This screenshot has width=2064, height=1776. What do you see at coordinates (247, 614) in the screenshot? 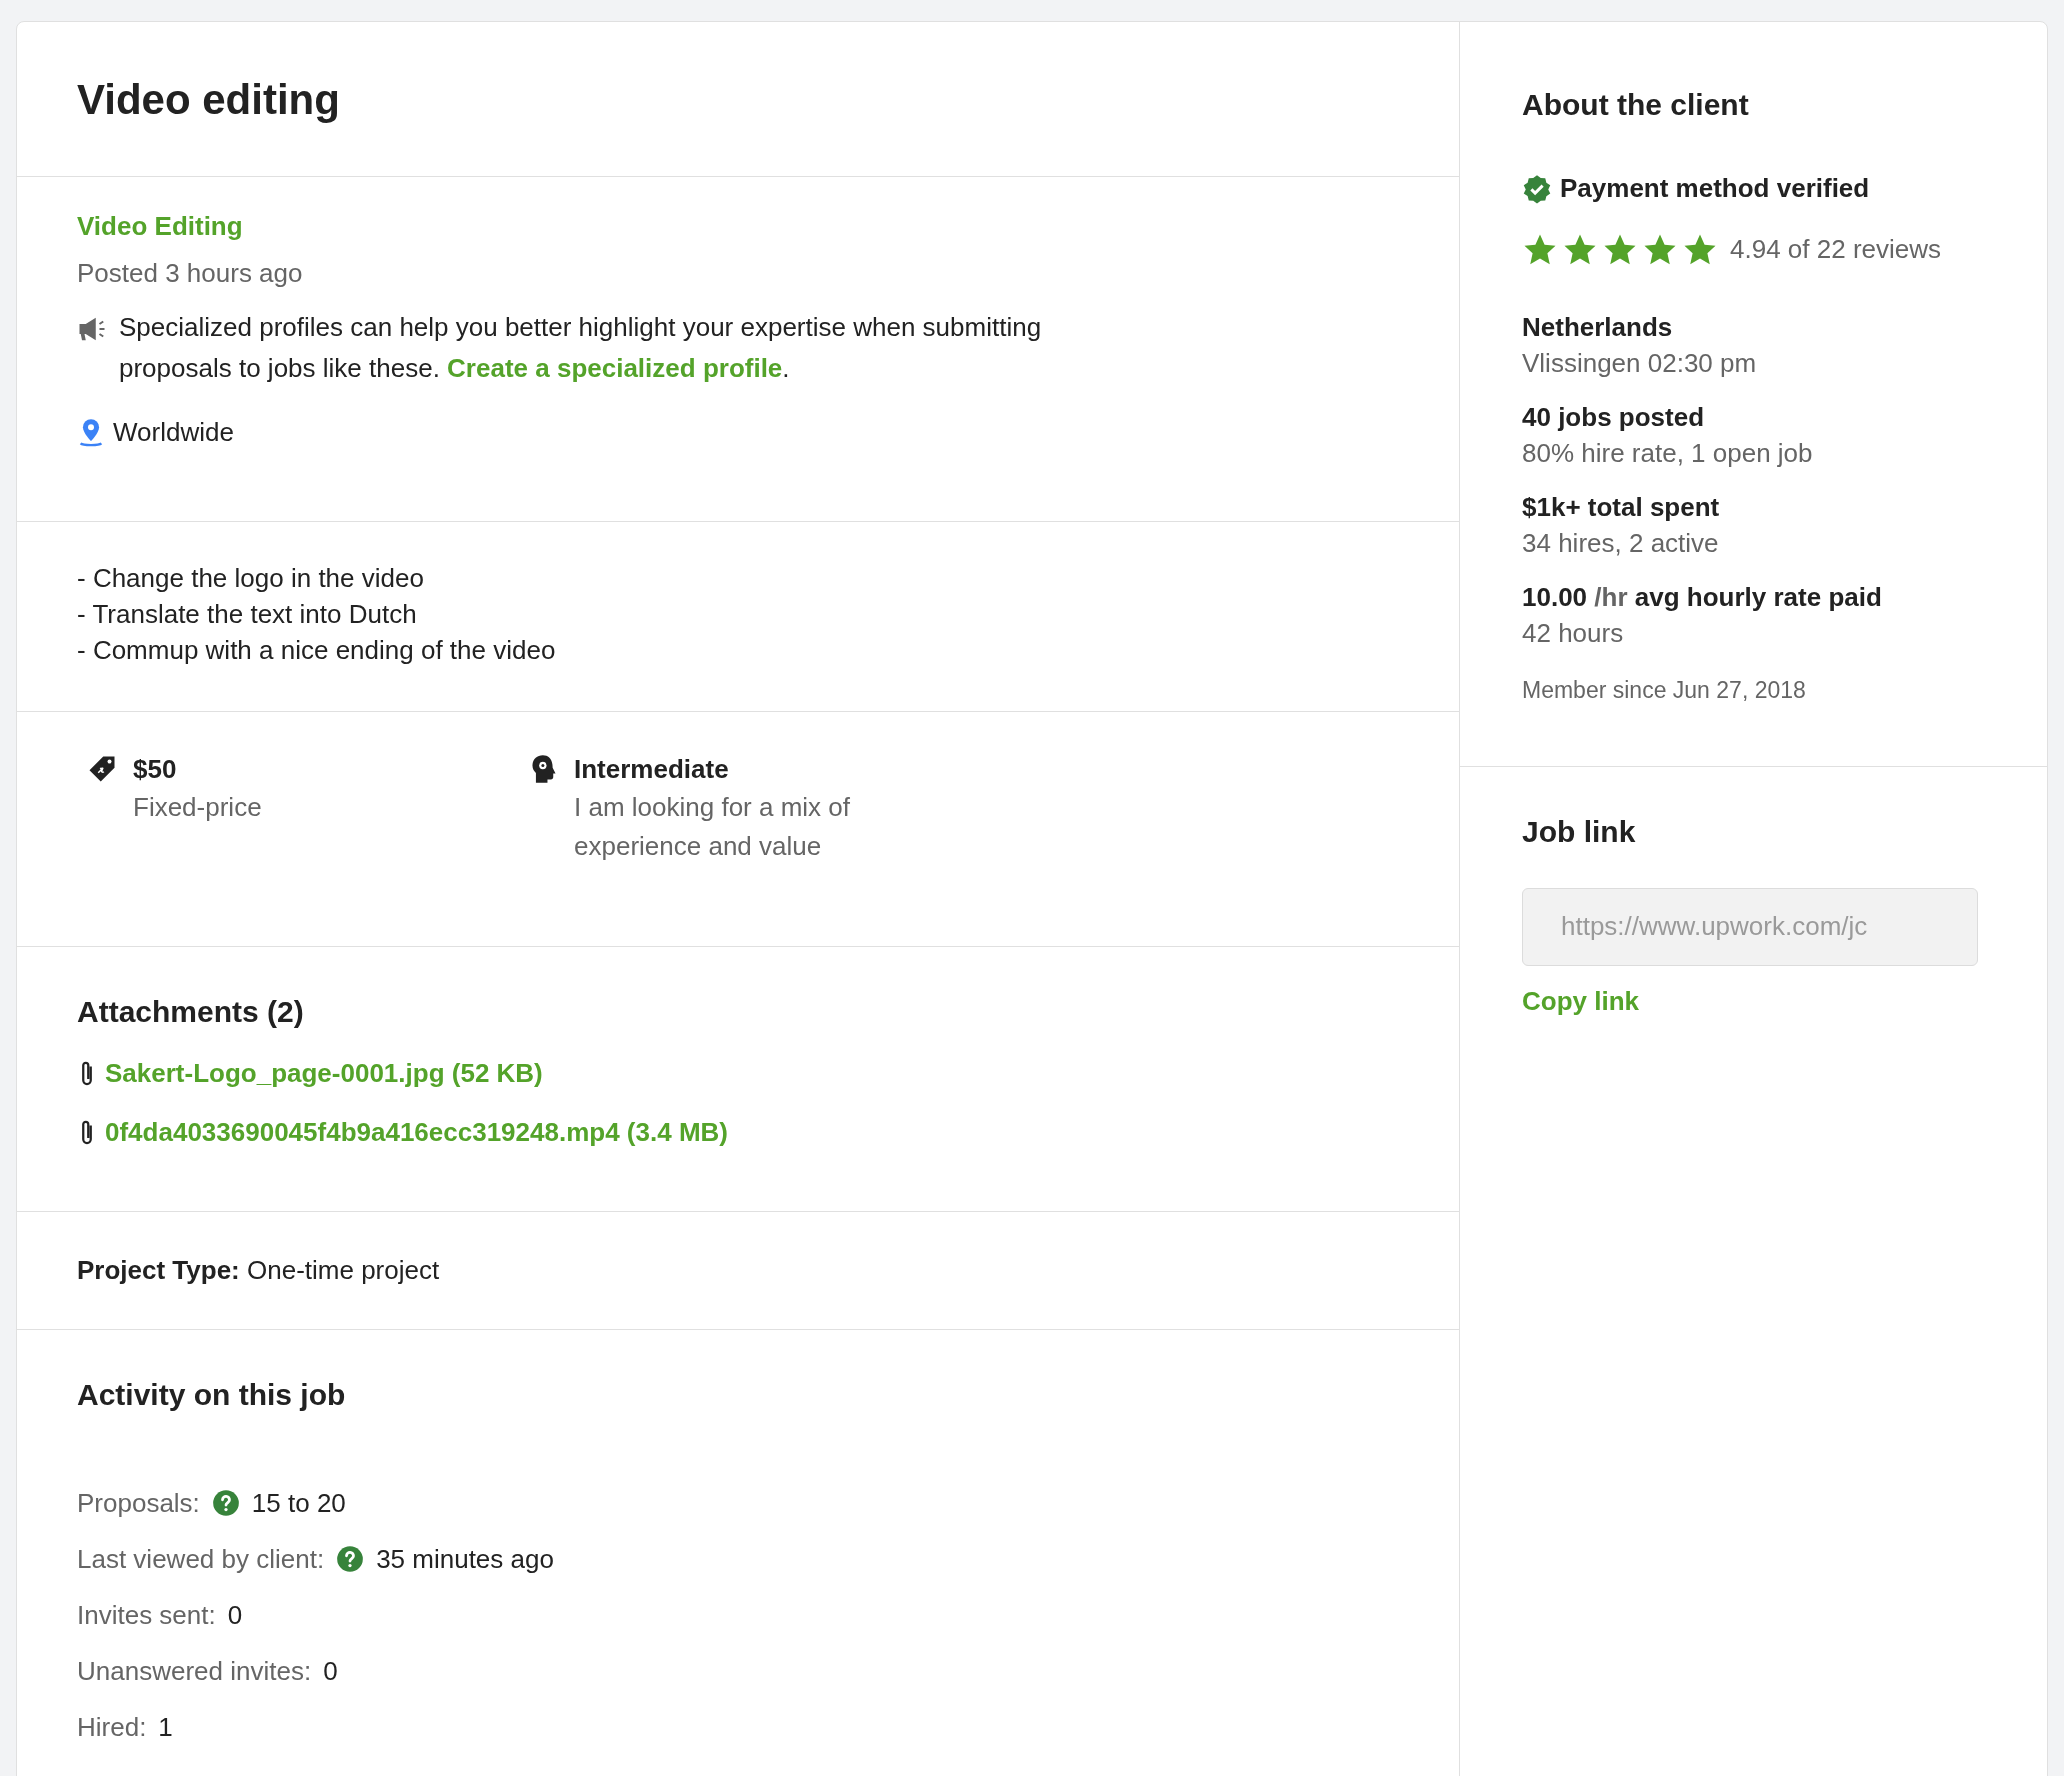
I see `description-line: - Translate the text into Dutch` at bounding box center [247, 614].